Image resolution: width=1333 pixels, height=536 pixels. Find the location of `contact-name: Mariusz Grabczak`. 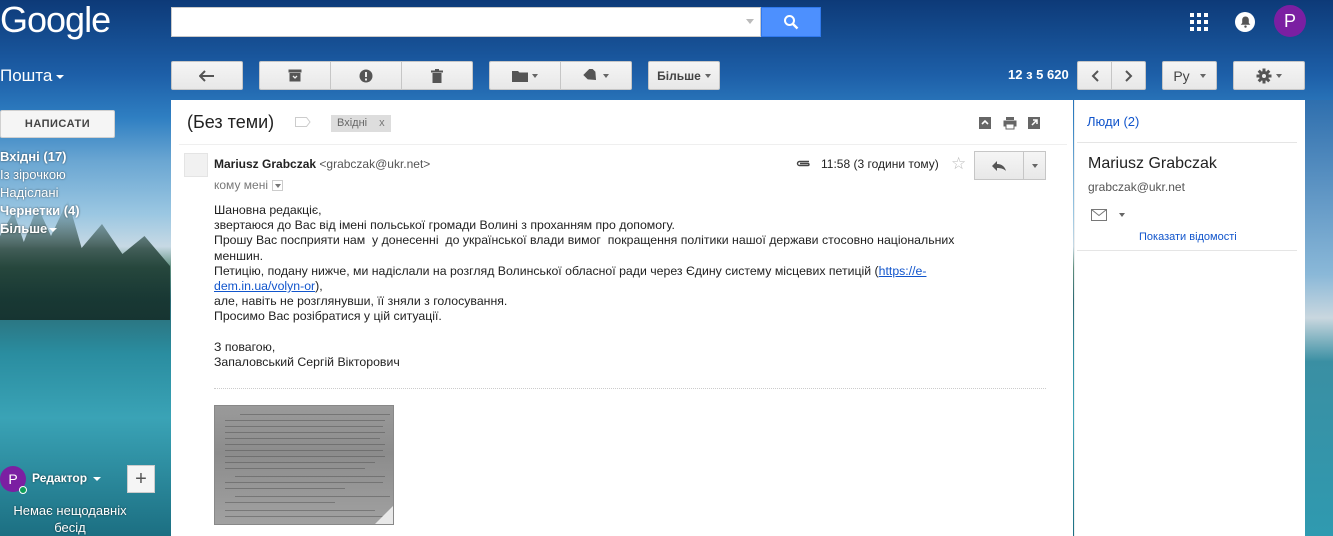

contact-name: Mariusz Grabczak is located at coordinates (1152, 163).